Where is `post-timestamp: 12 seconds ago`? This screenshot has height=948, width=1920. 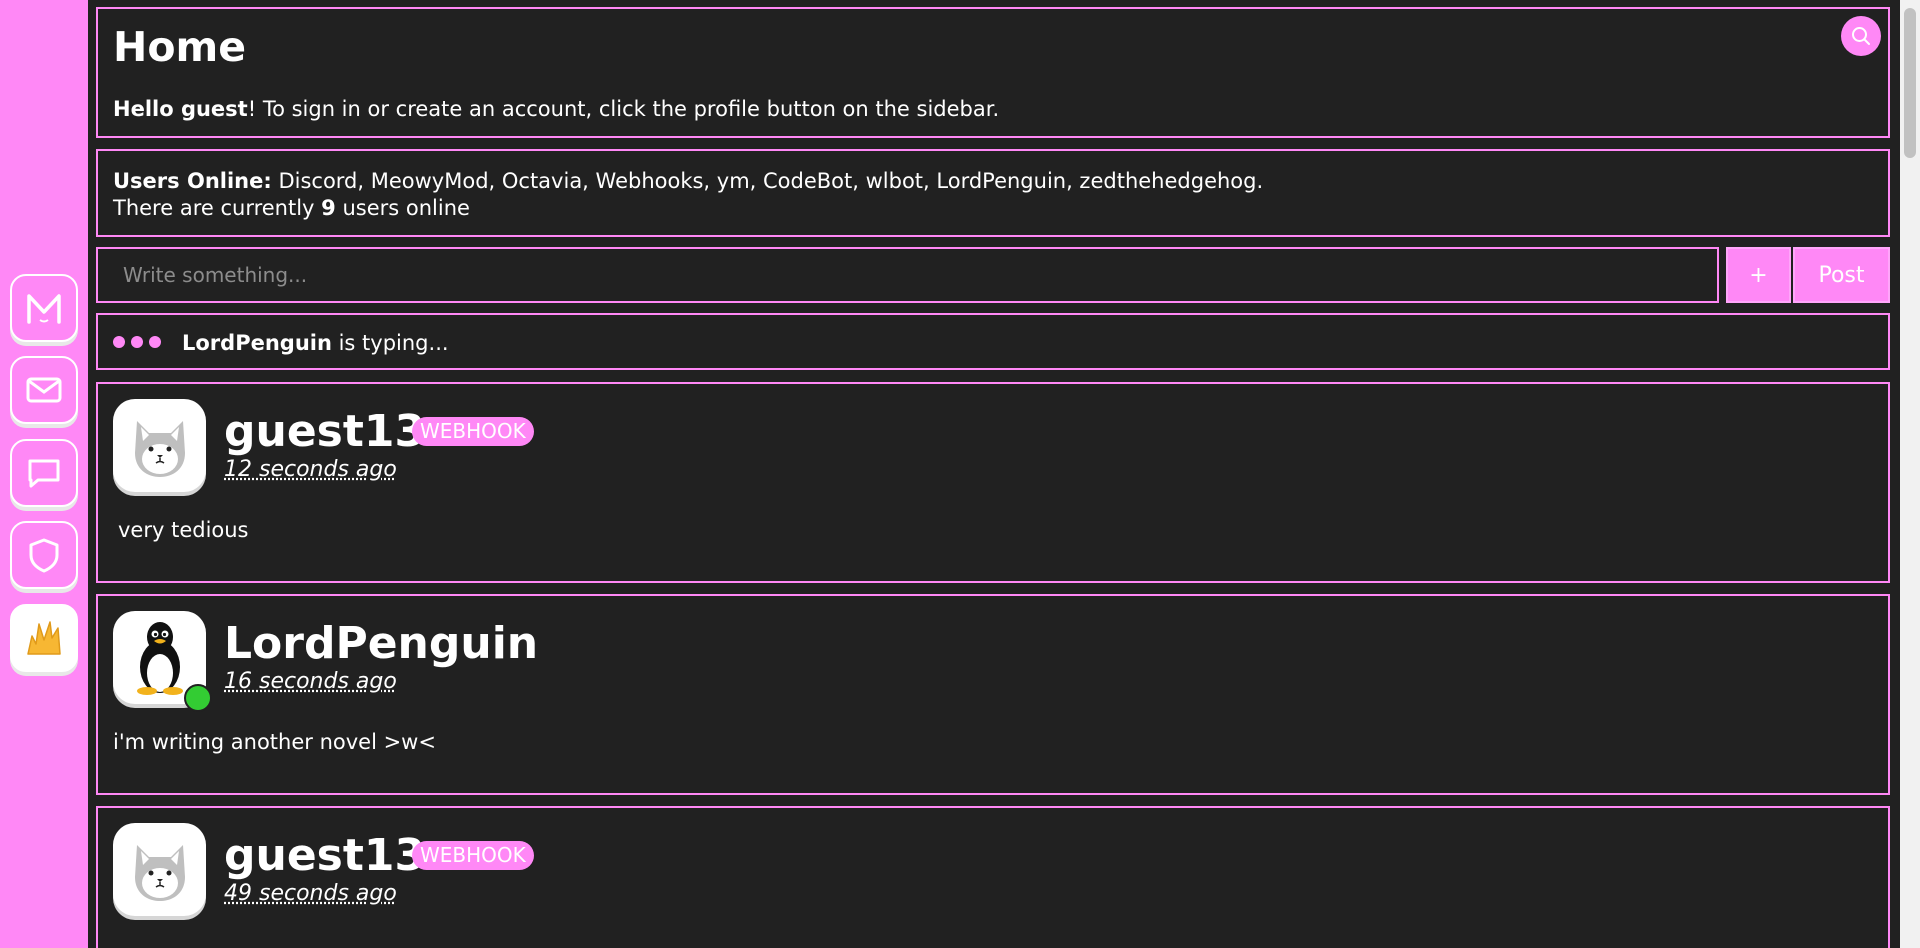 post-timestamp: 12 seconds ago is located at coordinates (310, 469).